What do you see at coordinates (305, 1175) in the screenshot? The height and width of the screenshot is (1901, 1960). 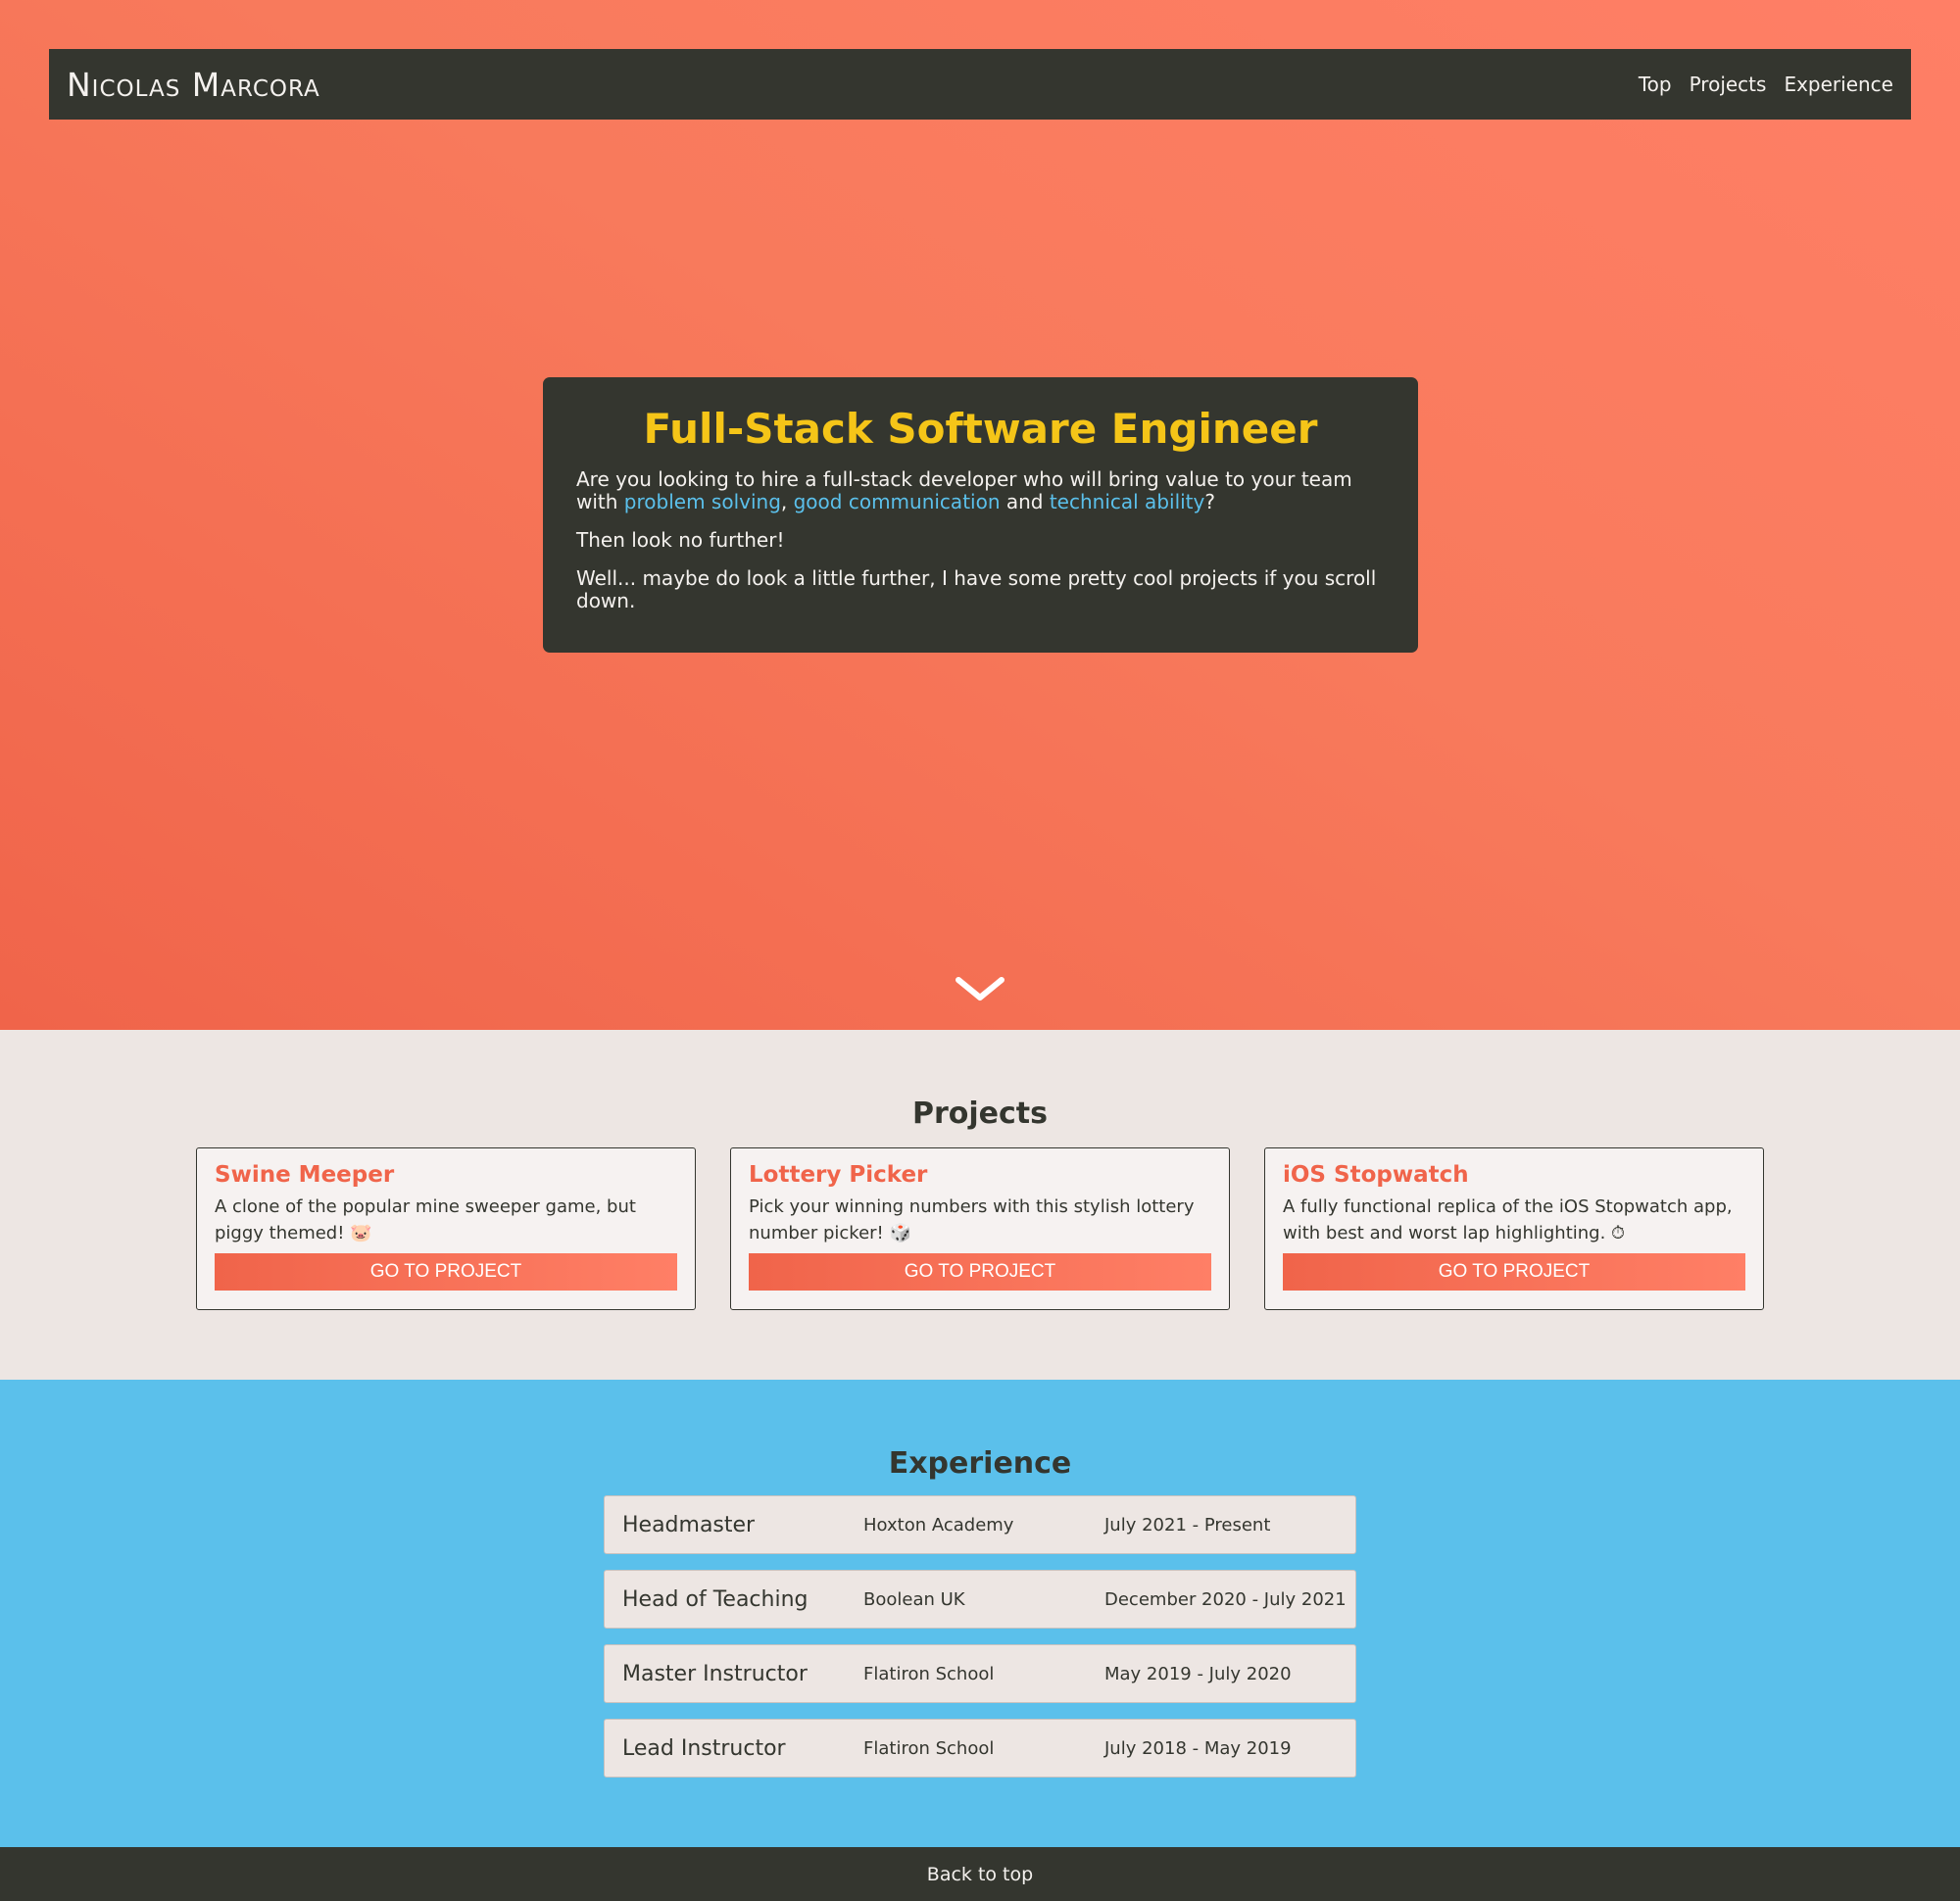 I see `project-title: Swine Meeper` at bounding box center [305, 1175].